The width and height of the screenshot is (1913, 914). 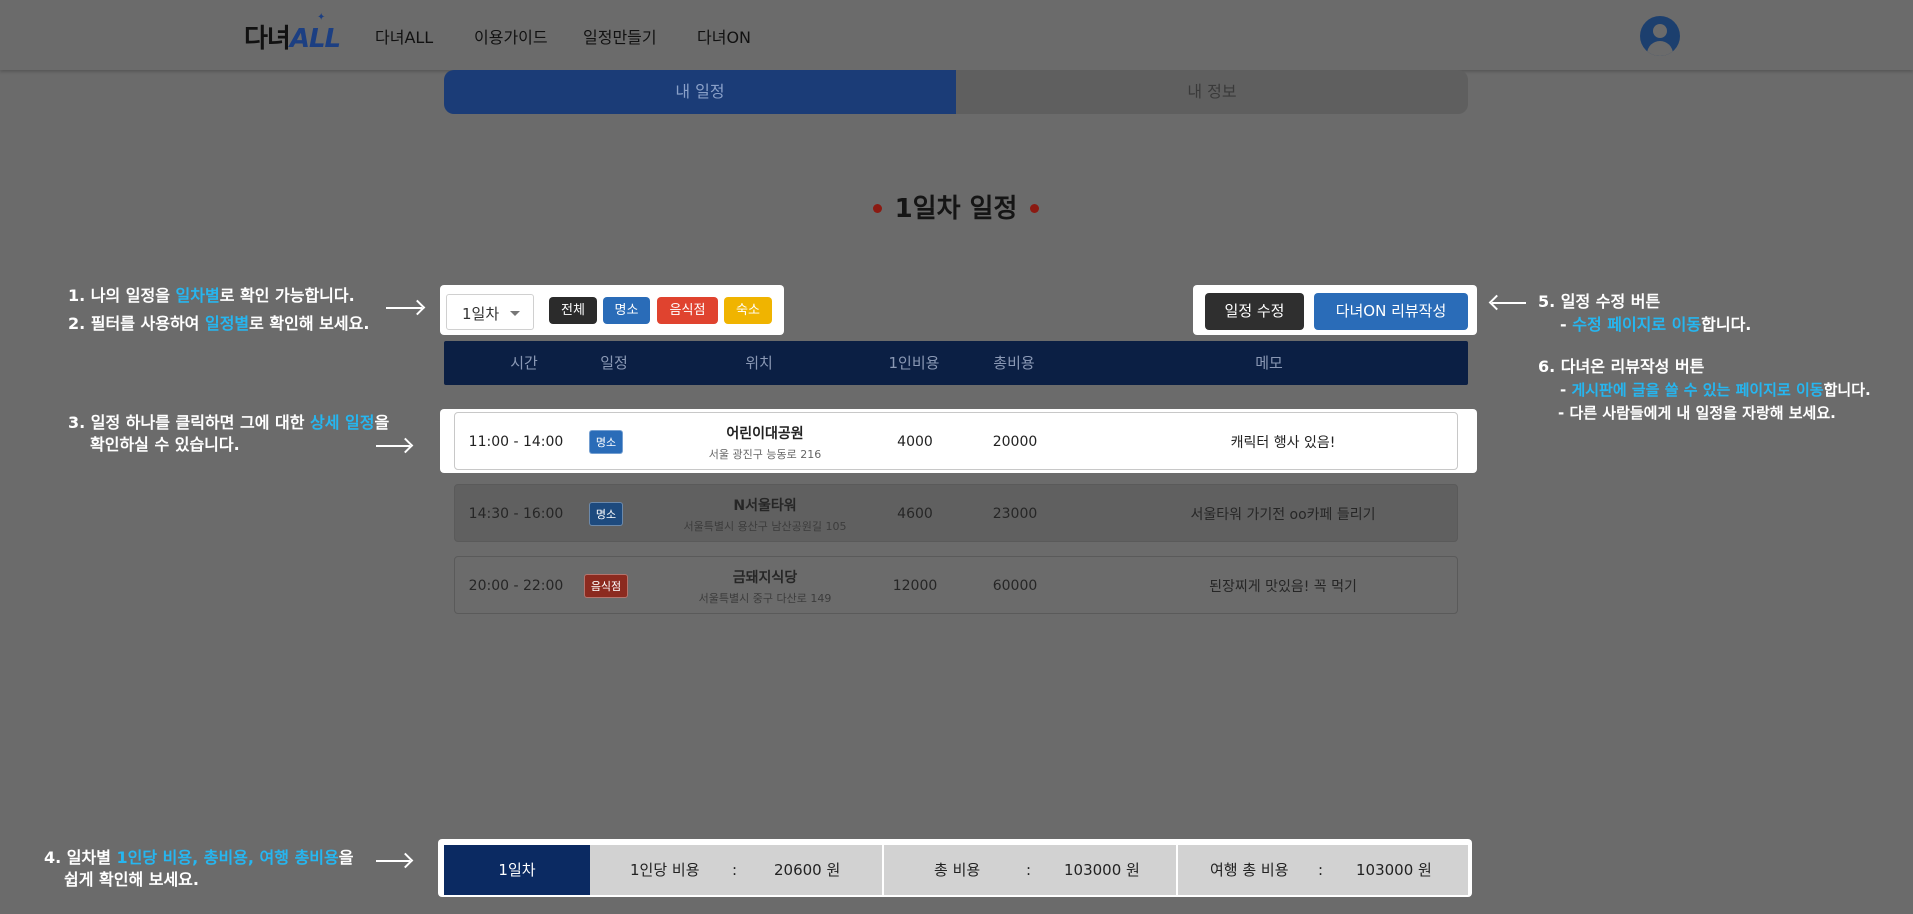 I want to click on annotation-3: 3. 일정 하나를 클릭하면 그에 대한 상세 일정을, so click(x=228, y=423).